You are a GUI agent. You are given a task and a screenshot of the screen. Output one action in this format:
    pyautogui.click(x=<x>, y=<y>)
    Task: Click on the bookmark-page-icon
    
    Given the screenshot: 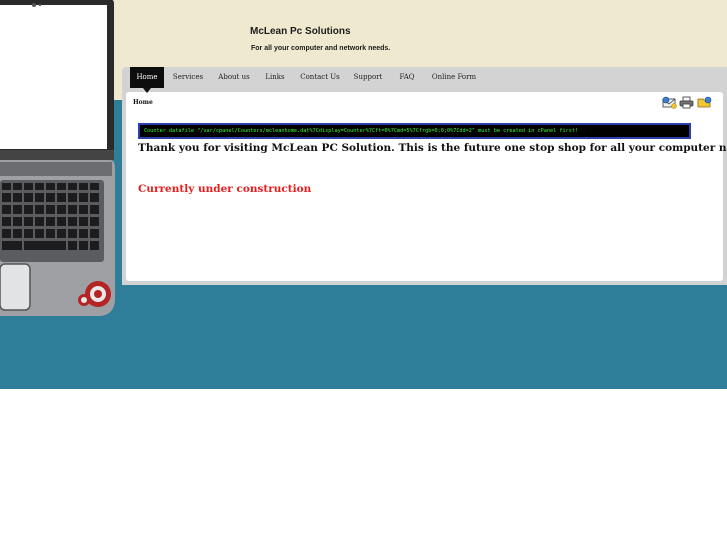 What is the action you would take?
    pyautogui.click(x=704, y=102)
    